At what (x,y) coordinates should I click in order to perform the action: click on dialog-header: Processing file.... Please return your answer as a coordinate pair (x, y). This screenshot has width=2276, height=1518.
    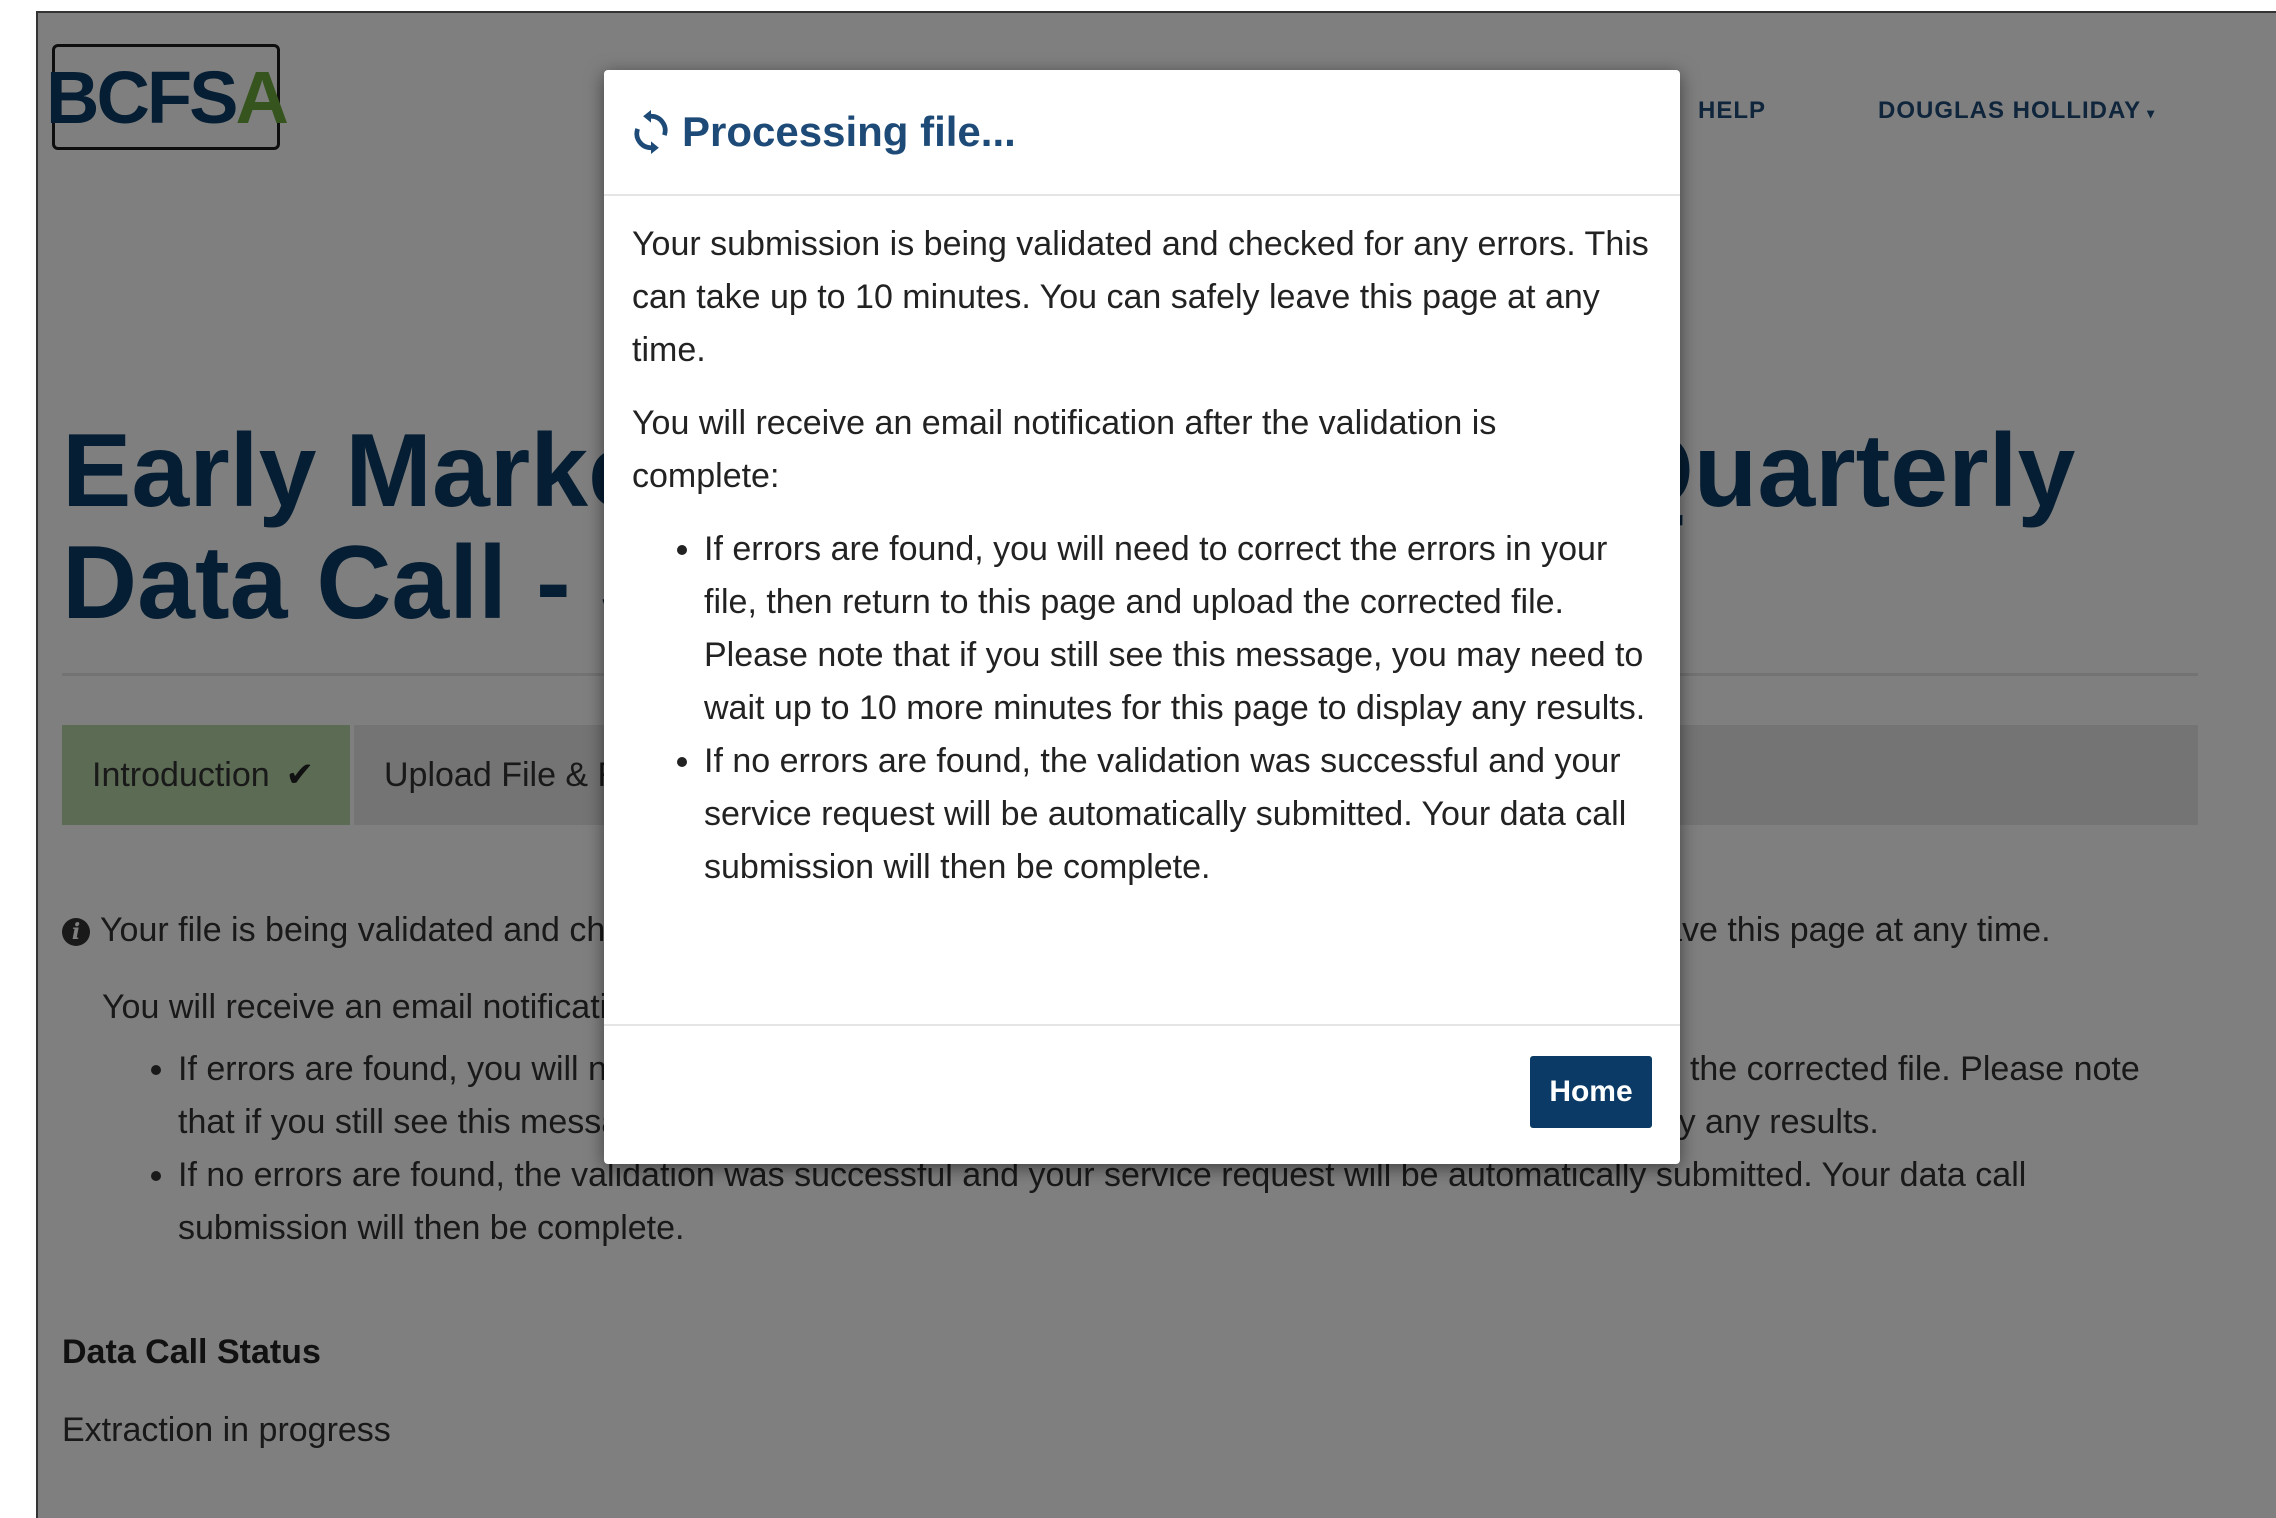
    Looking at the image, I should click on (1142, 133).